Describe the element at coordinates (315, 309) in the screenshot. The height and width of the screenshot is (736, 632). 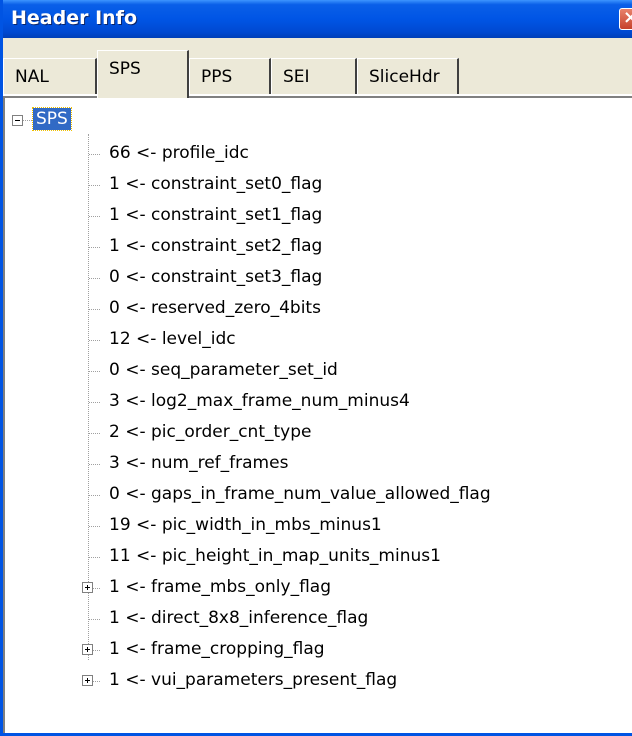
I see `tree-item: 0 <- reserved_zero_4bits` at that location.